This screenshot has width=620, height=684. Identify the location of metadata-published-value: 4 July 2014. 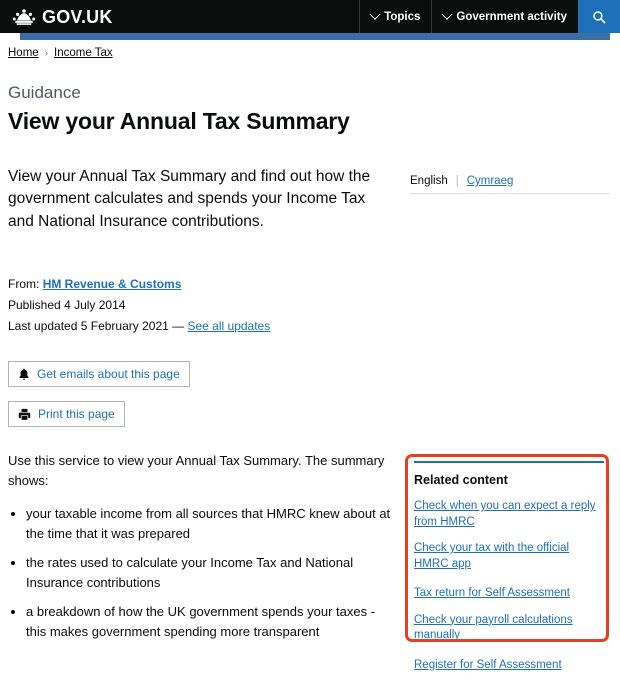
(95, 304).